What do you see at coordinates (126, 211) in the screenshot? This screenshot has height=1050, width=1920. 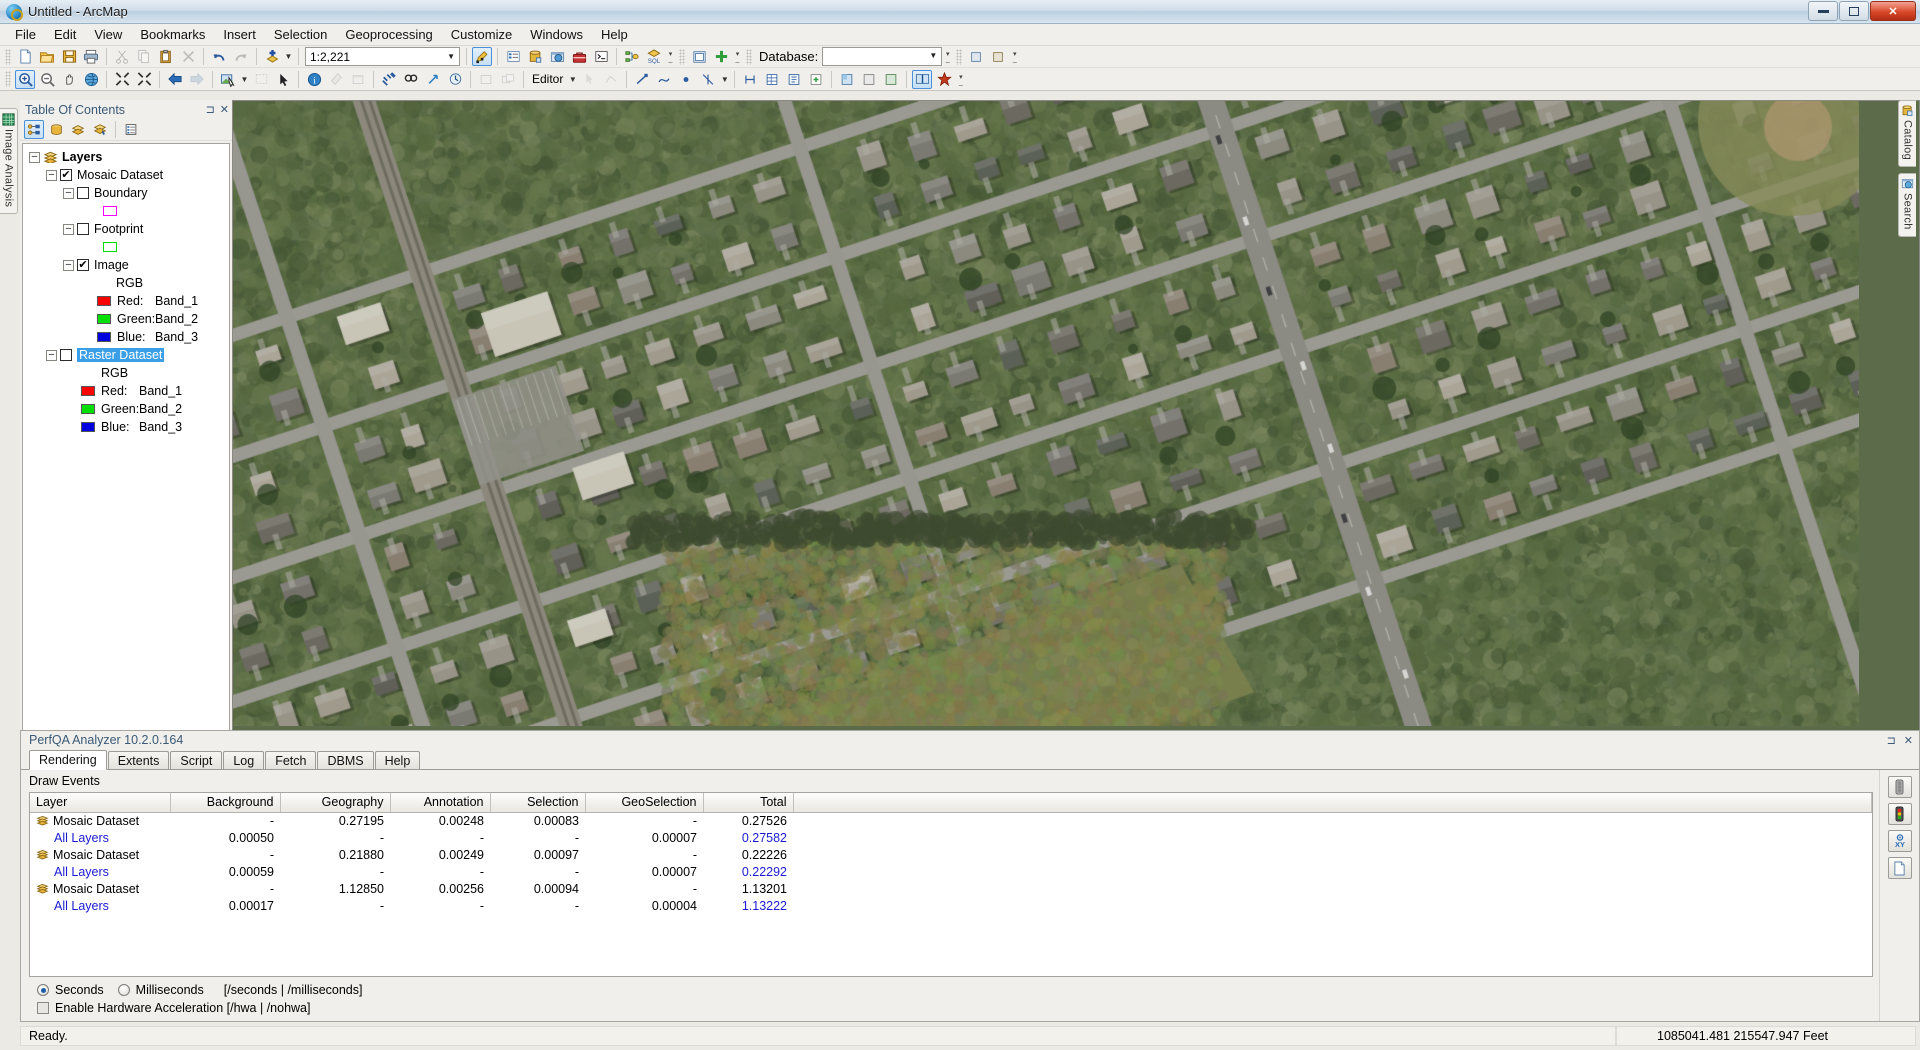 I see `toc-symbol-boundary` at bounding box center [126, 211].